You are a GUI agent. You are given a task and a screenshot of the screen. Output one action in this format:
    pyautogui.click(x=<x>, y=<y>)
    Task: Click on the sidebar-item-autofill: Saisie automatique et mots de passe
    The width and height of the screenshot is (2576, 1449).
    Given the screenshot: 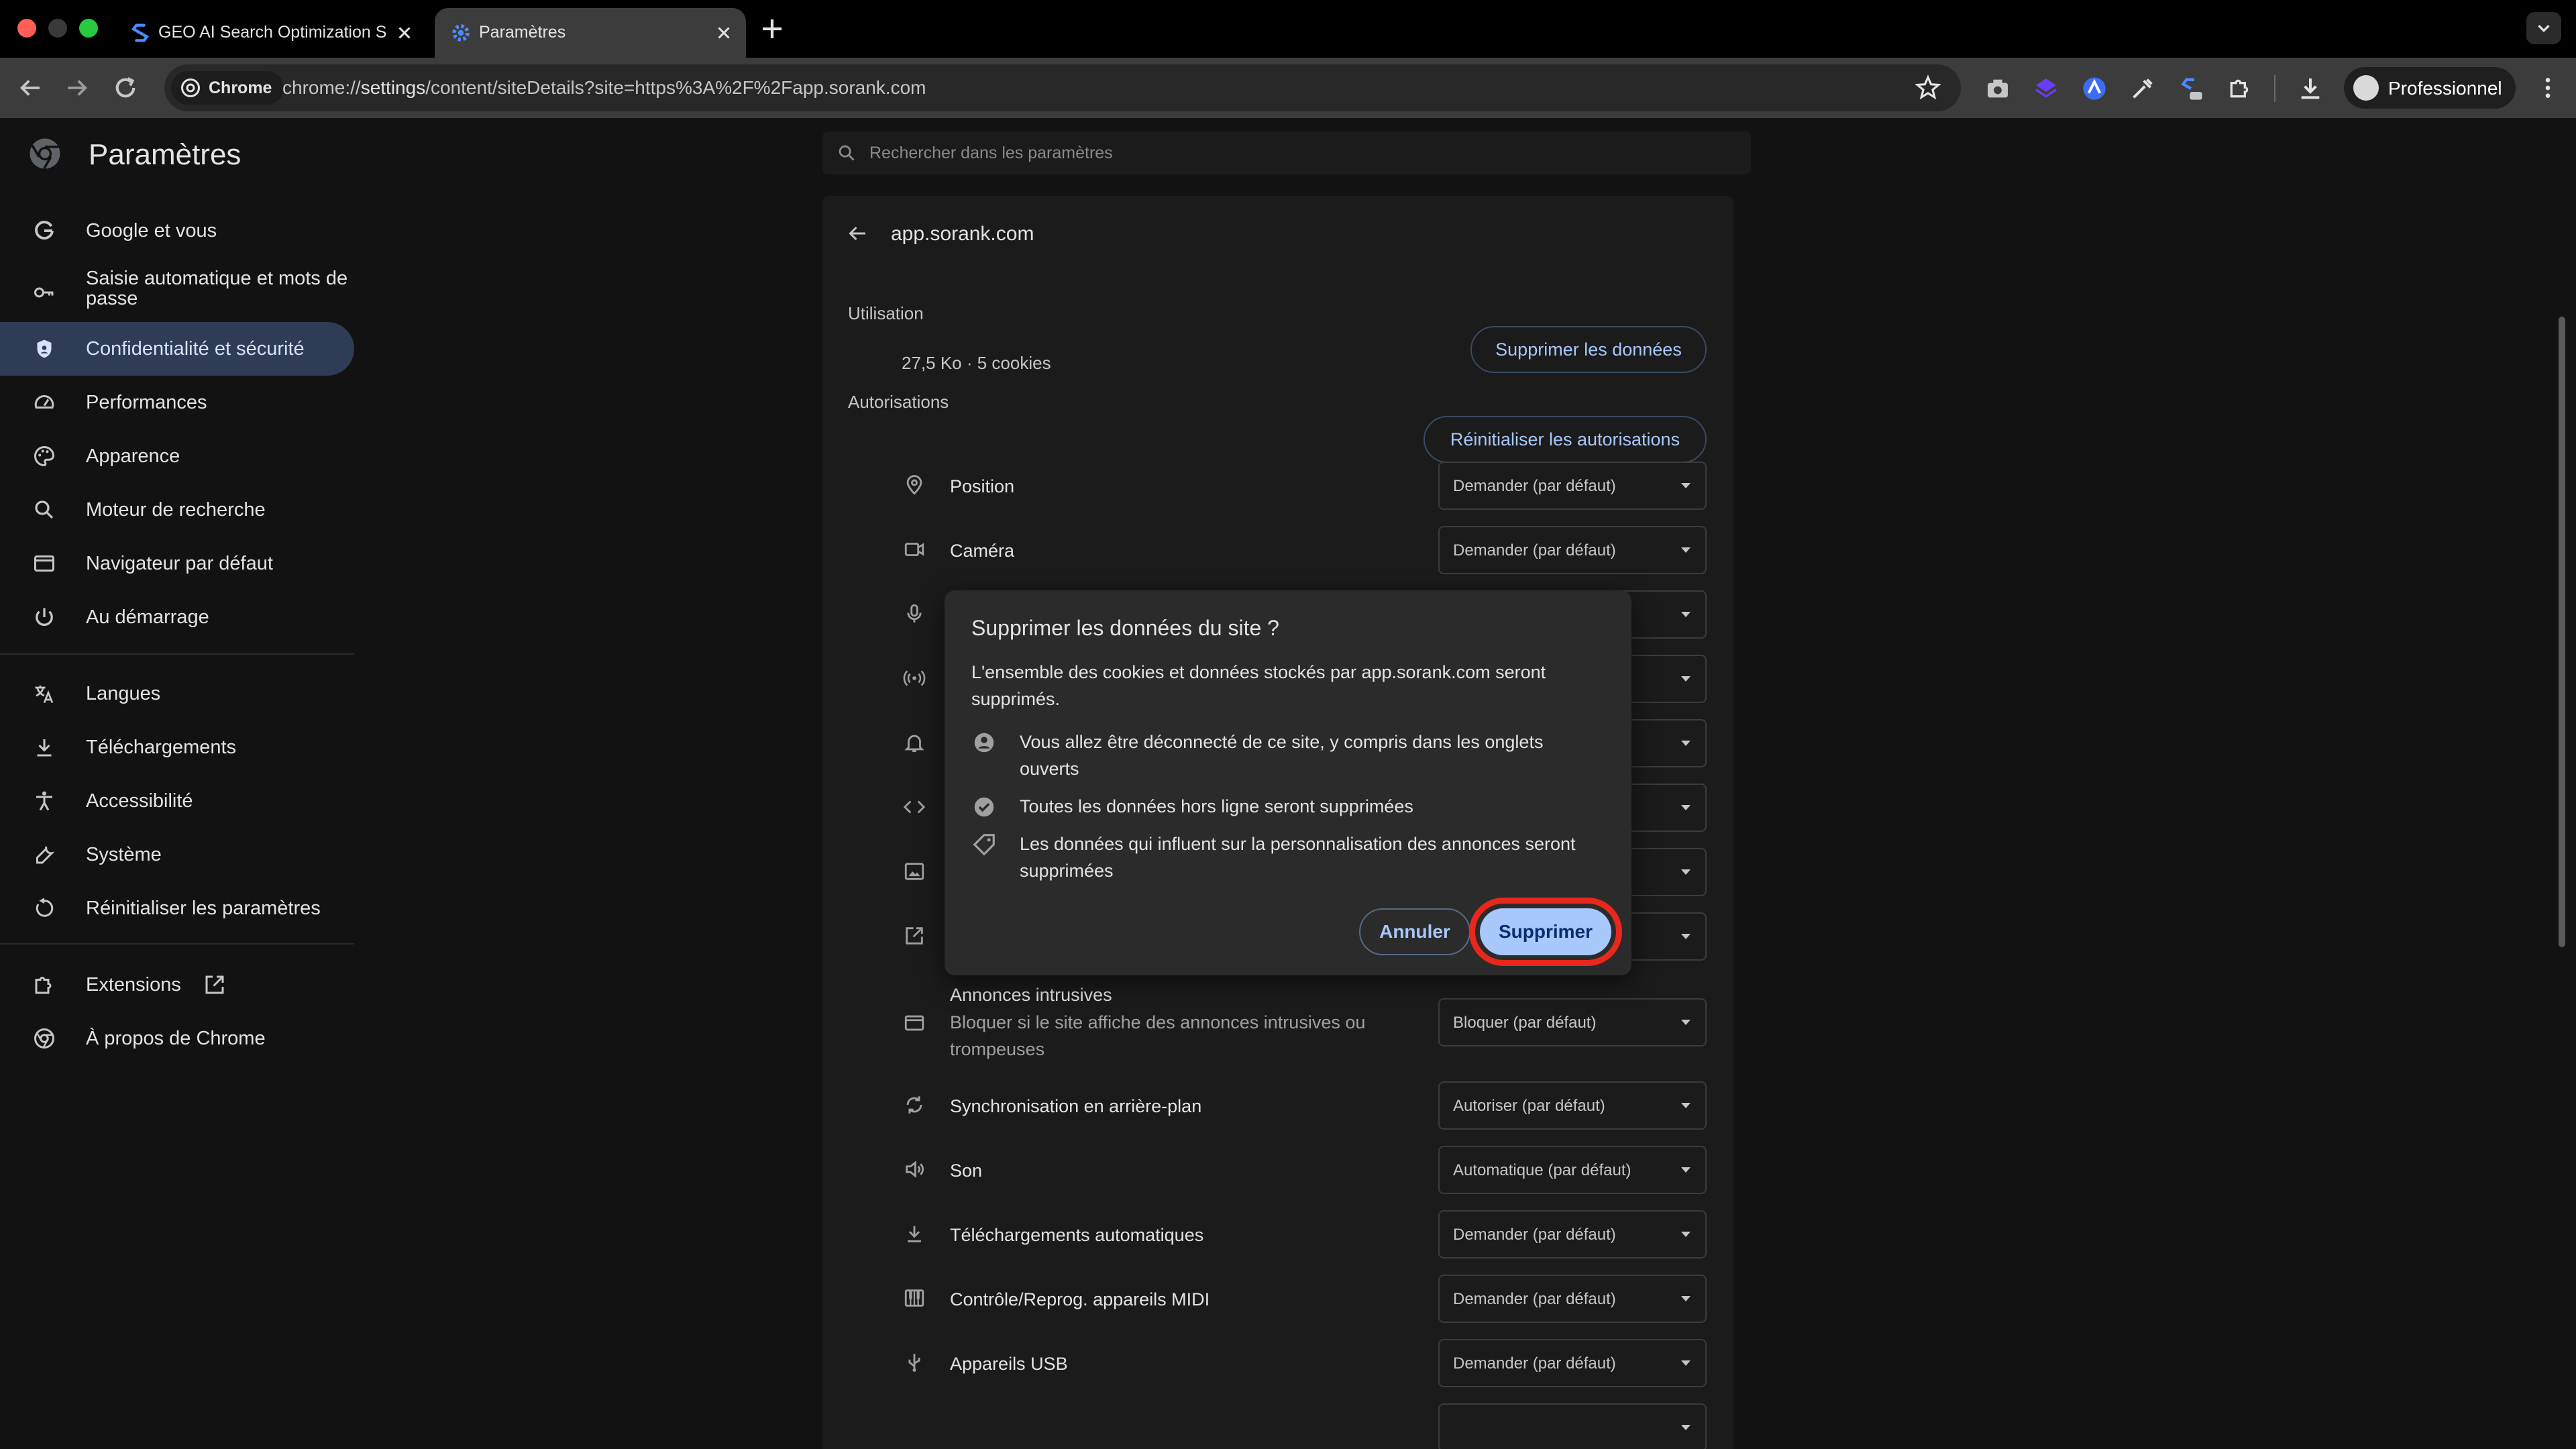 What is the action you would take?
    pyautogui.click(x=177, y=293)
    